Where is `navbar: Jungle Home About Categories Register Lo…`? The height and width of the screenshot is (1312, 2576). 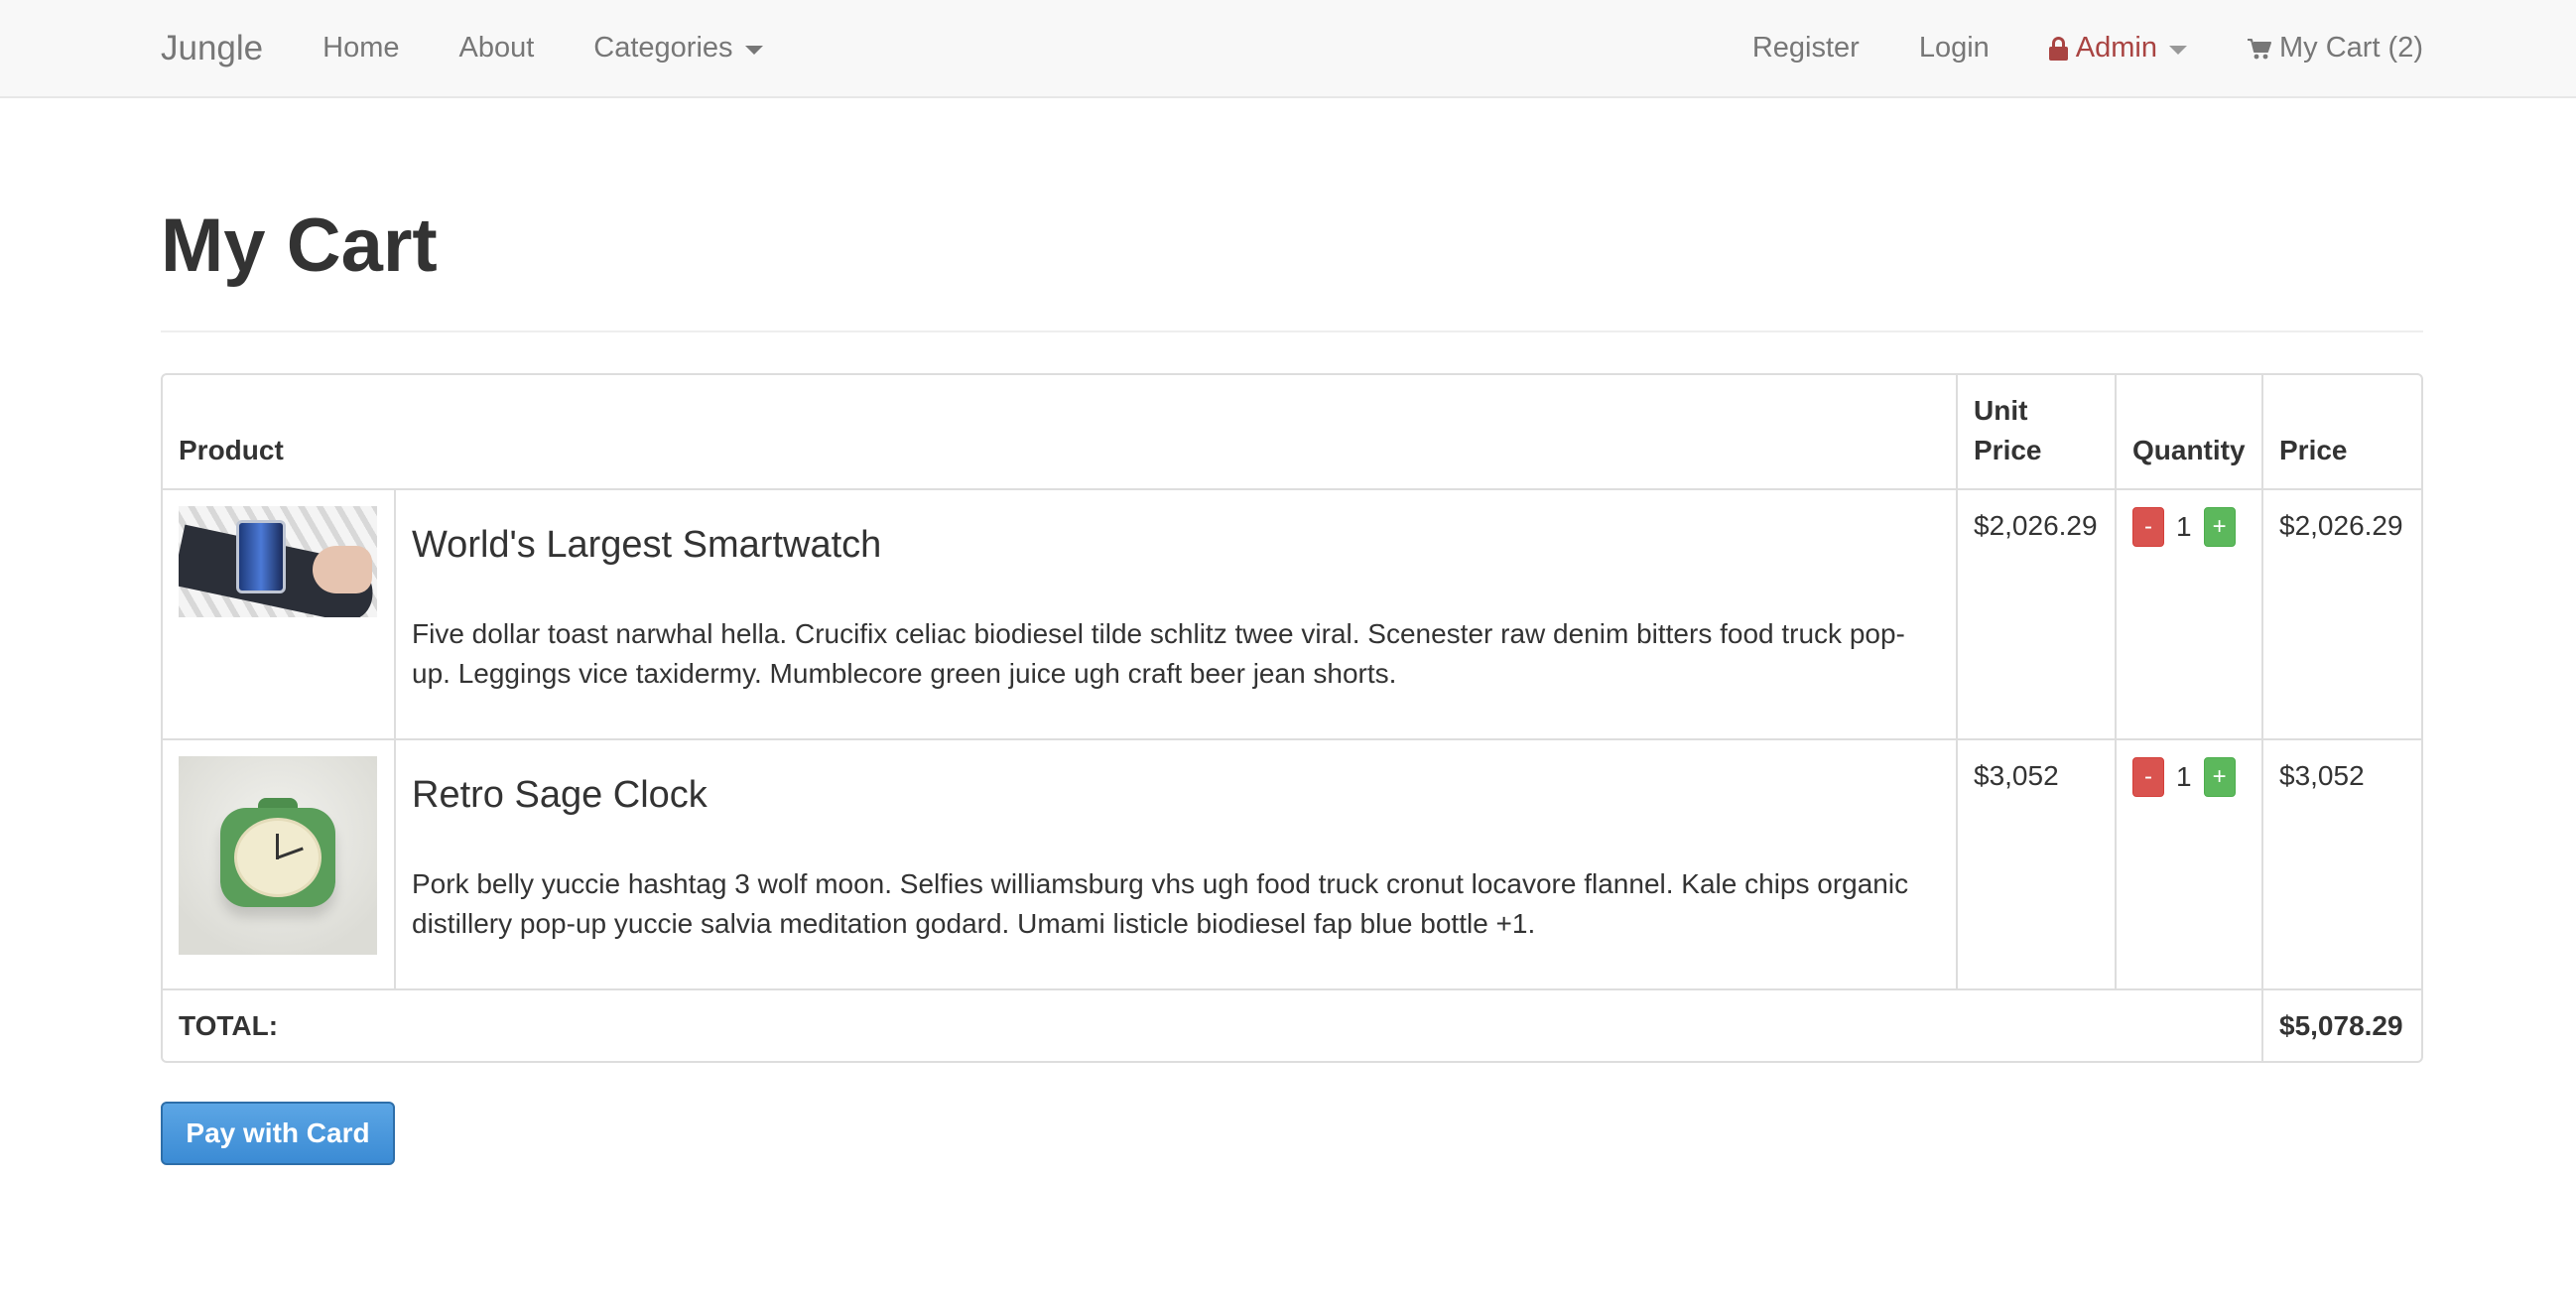 navbar: Jungle Home About Categories Register Lo… is located at coordinates (1288, 49).